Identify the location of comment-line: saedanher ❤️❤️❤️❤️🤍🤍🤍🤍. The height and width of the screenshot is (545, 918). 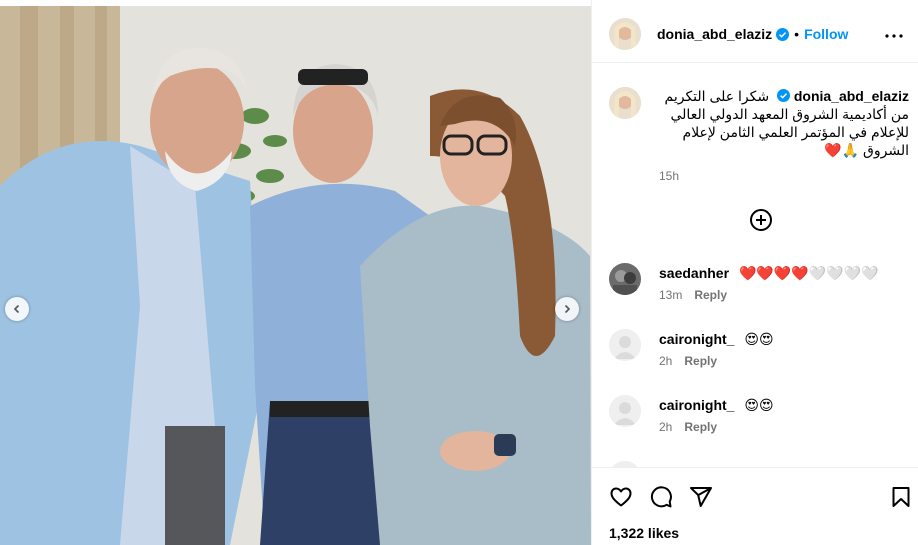
(768, 273).